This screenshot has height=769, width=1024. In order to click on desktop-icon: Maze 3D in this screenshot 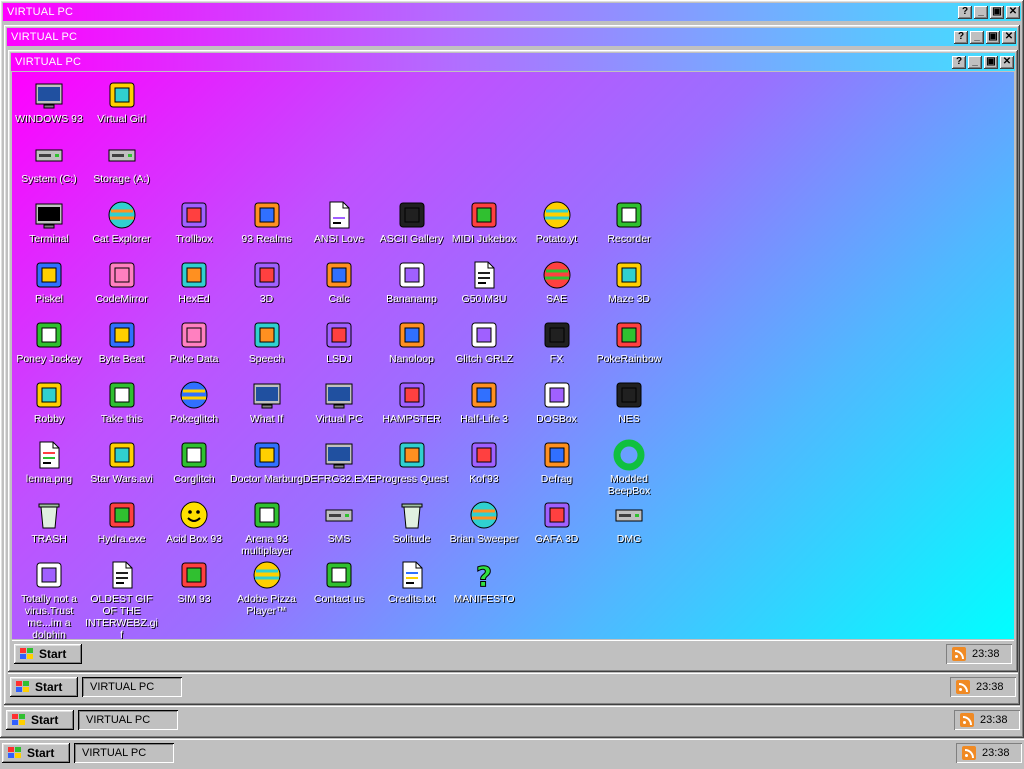, I will do `click(629, 281)`.